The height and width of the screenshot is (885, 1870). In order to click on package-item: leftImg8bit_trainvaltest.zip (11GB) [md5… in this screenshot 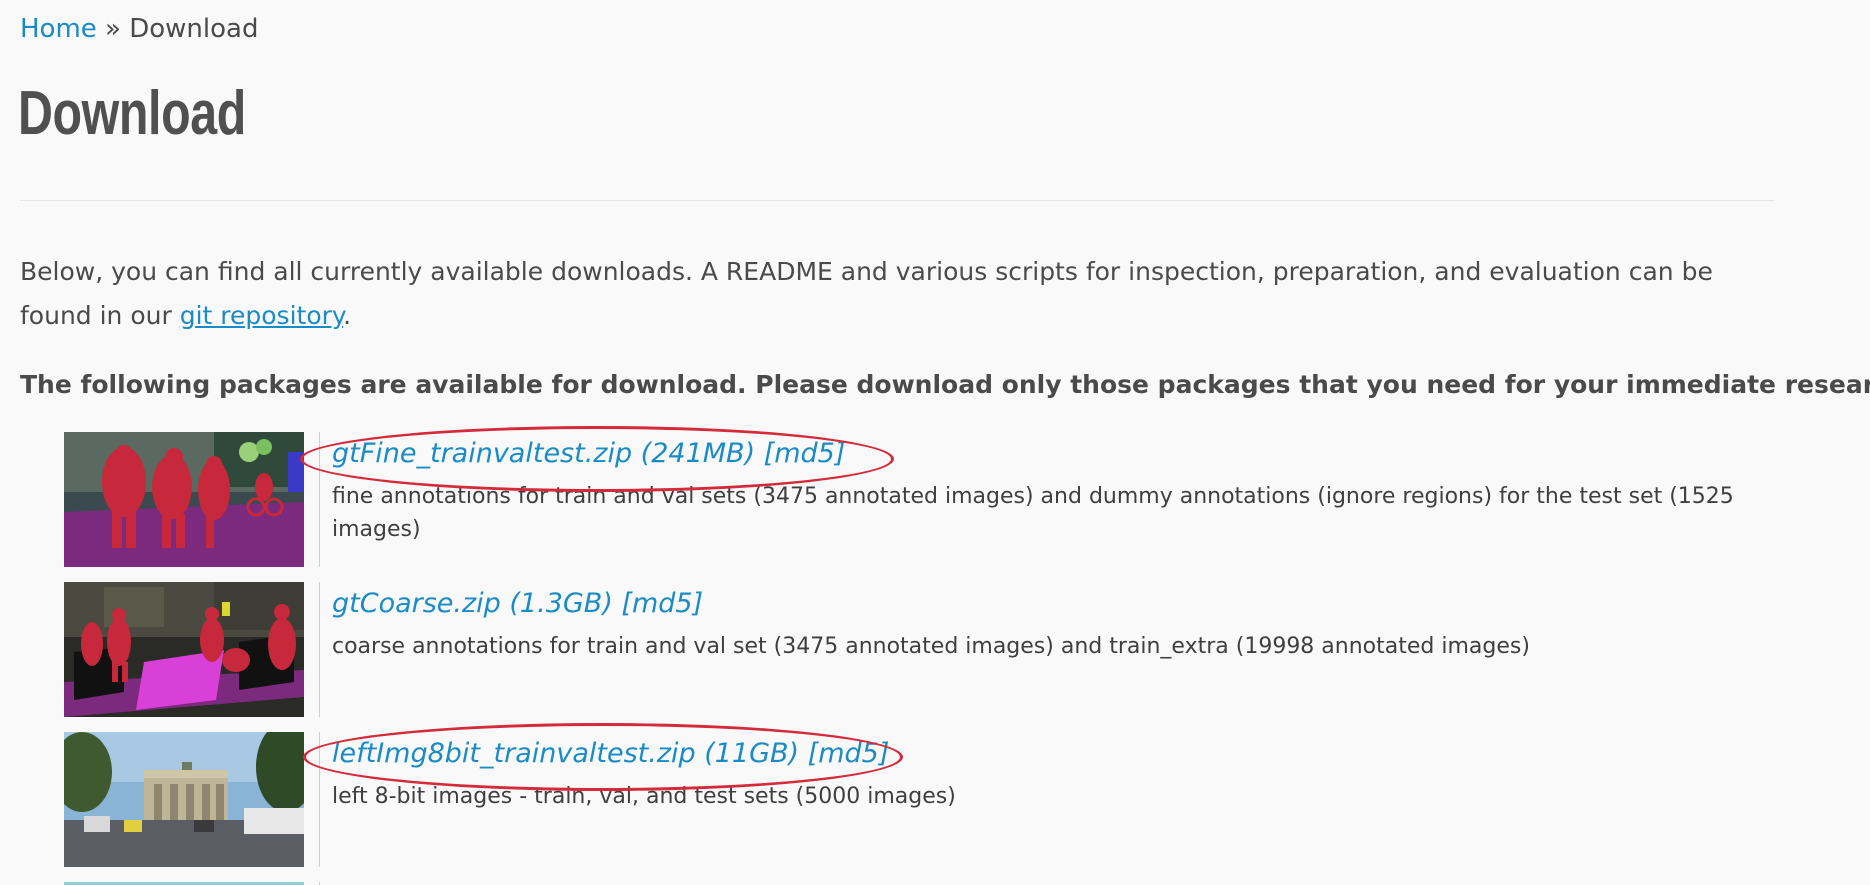, I will do `click(914, 799)`.